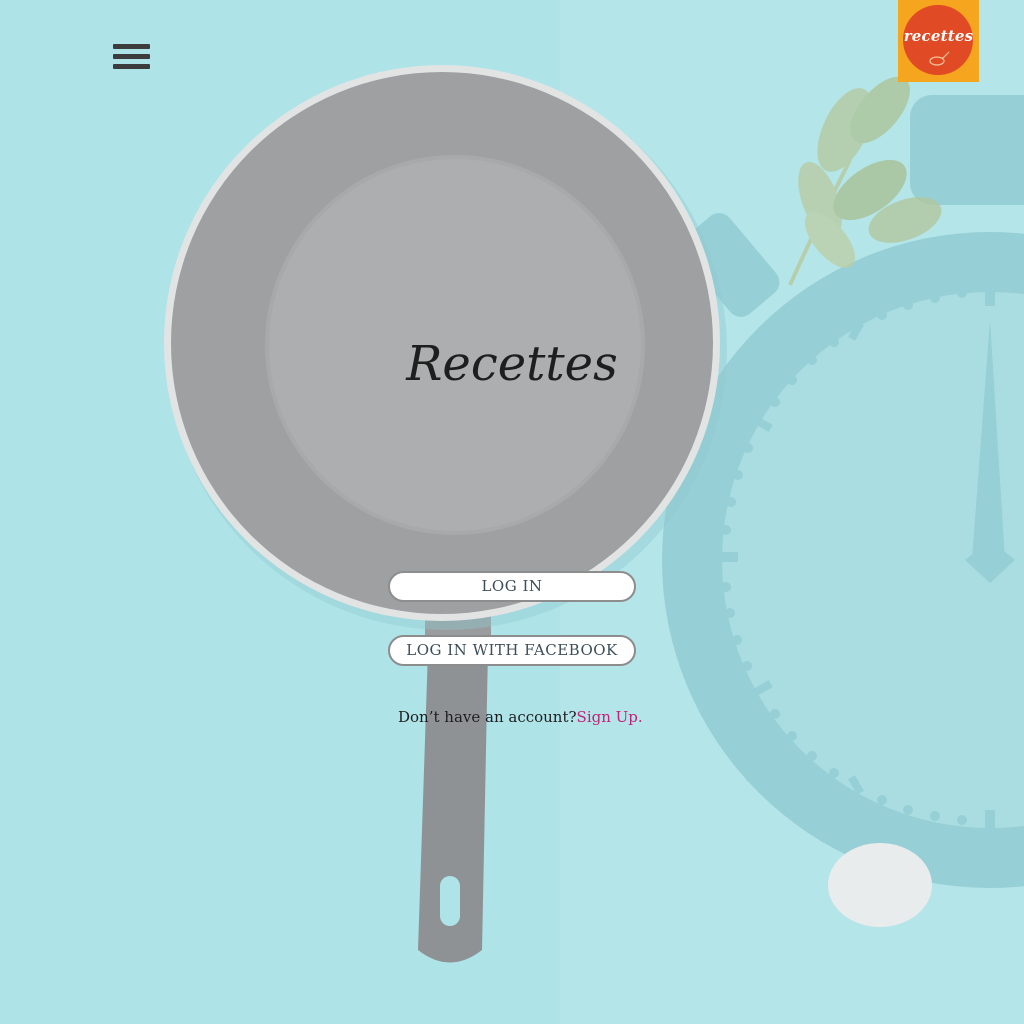  I want to click on signup-prompt-line: Don’t have an account?Sign Up., so click(520, 717).